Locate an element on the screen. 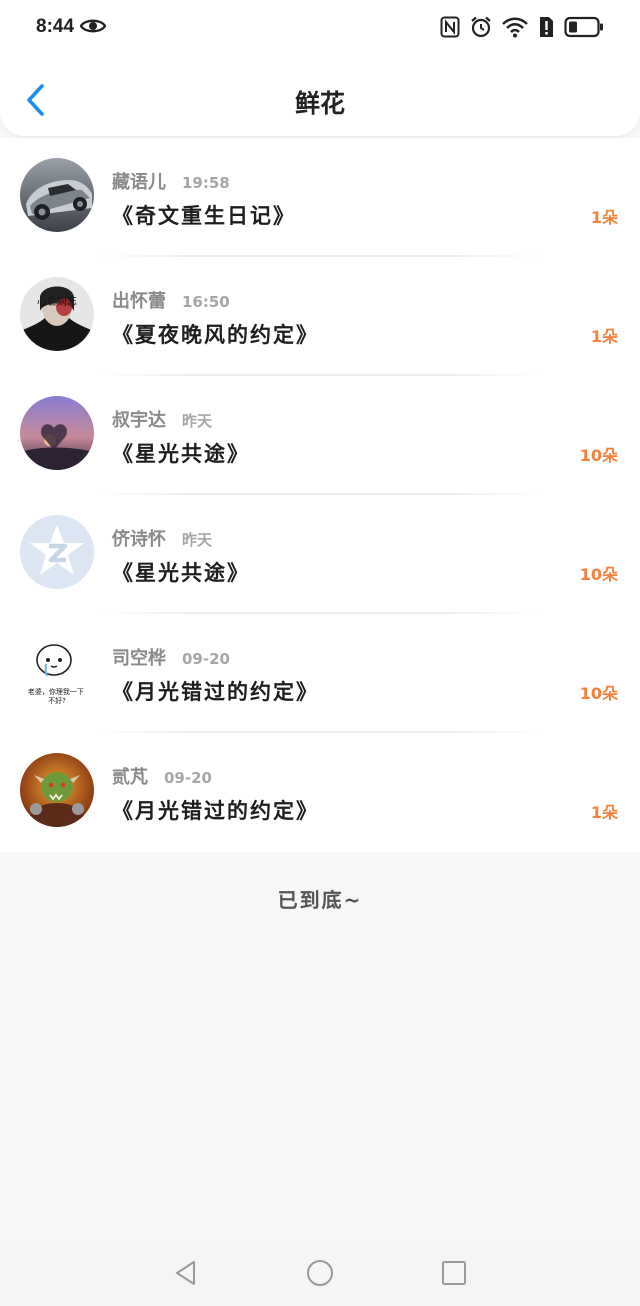 The width and height of the screenshot is (640, 1306). nav-back-button is located at coordinates (186, 1273).